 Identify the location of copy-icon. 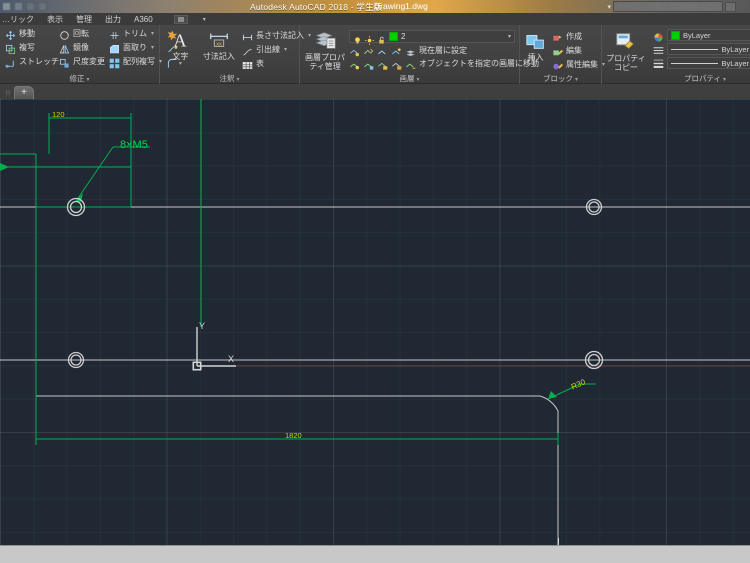
(10, 48).